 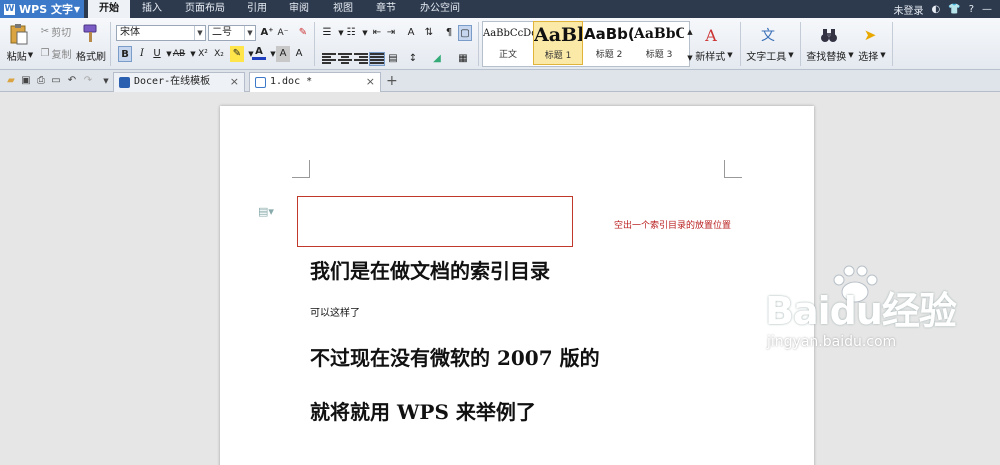 What do you see at coordinates (393, 59) in the screenshot?
I see `distribute-icon: ▤` at bounding box center [393, 59].